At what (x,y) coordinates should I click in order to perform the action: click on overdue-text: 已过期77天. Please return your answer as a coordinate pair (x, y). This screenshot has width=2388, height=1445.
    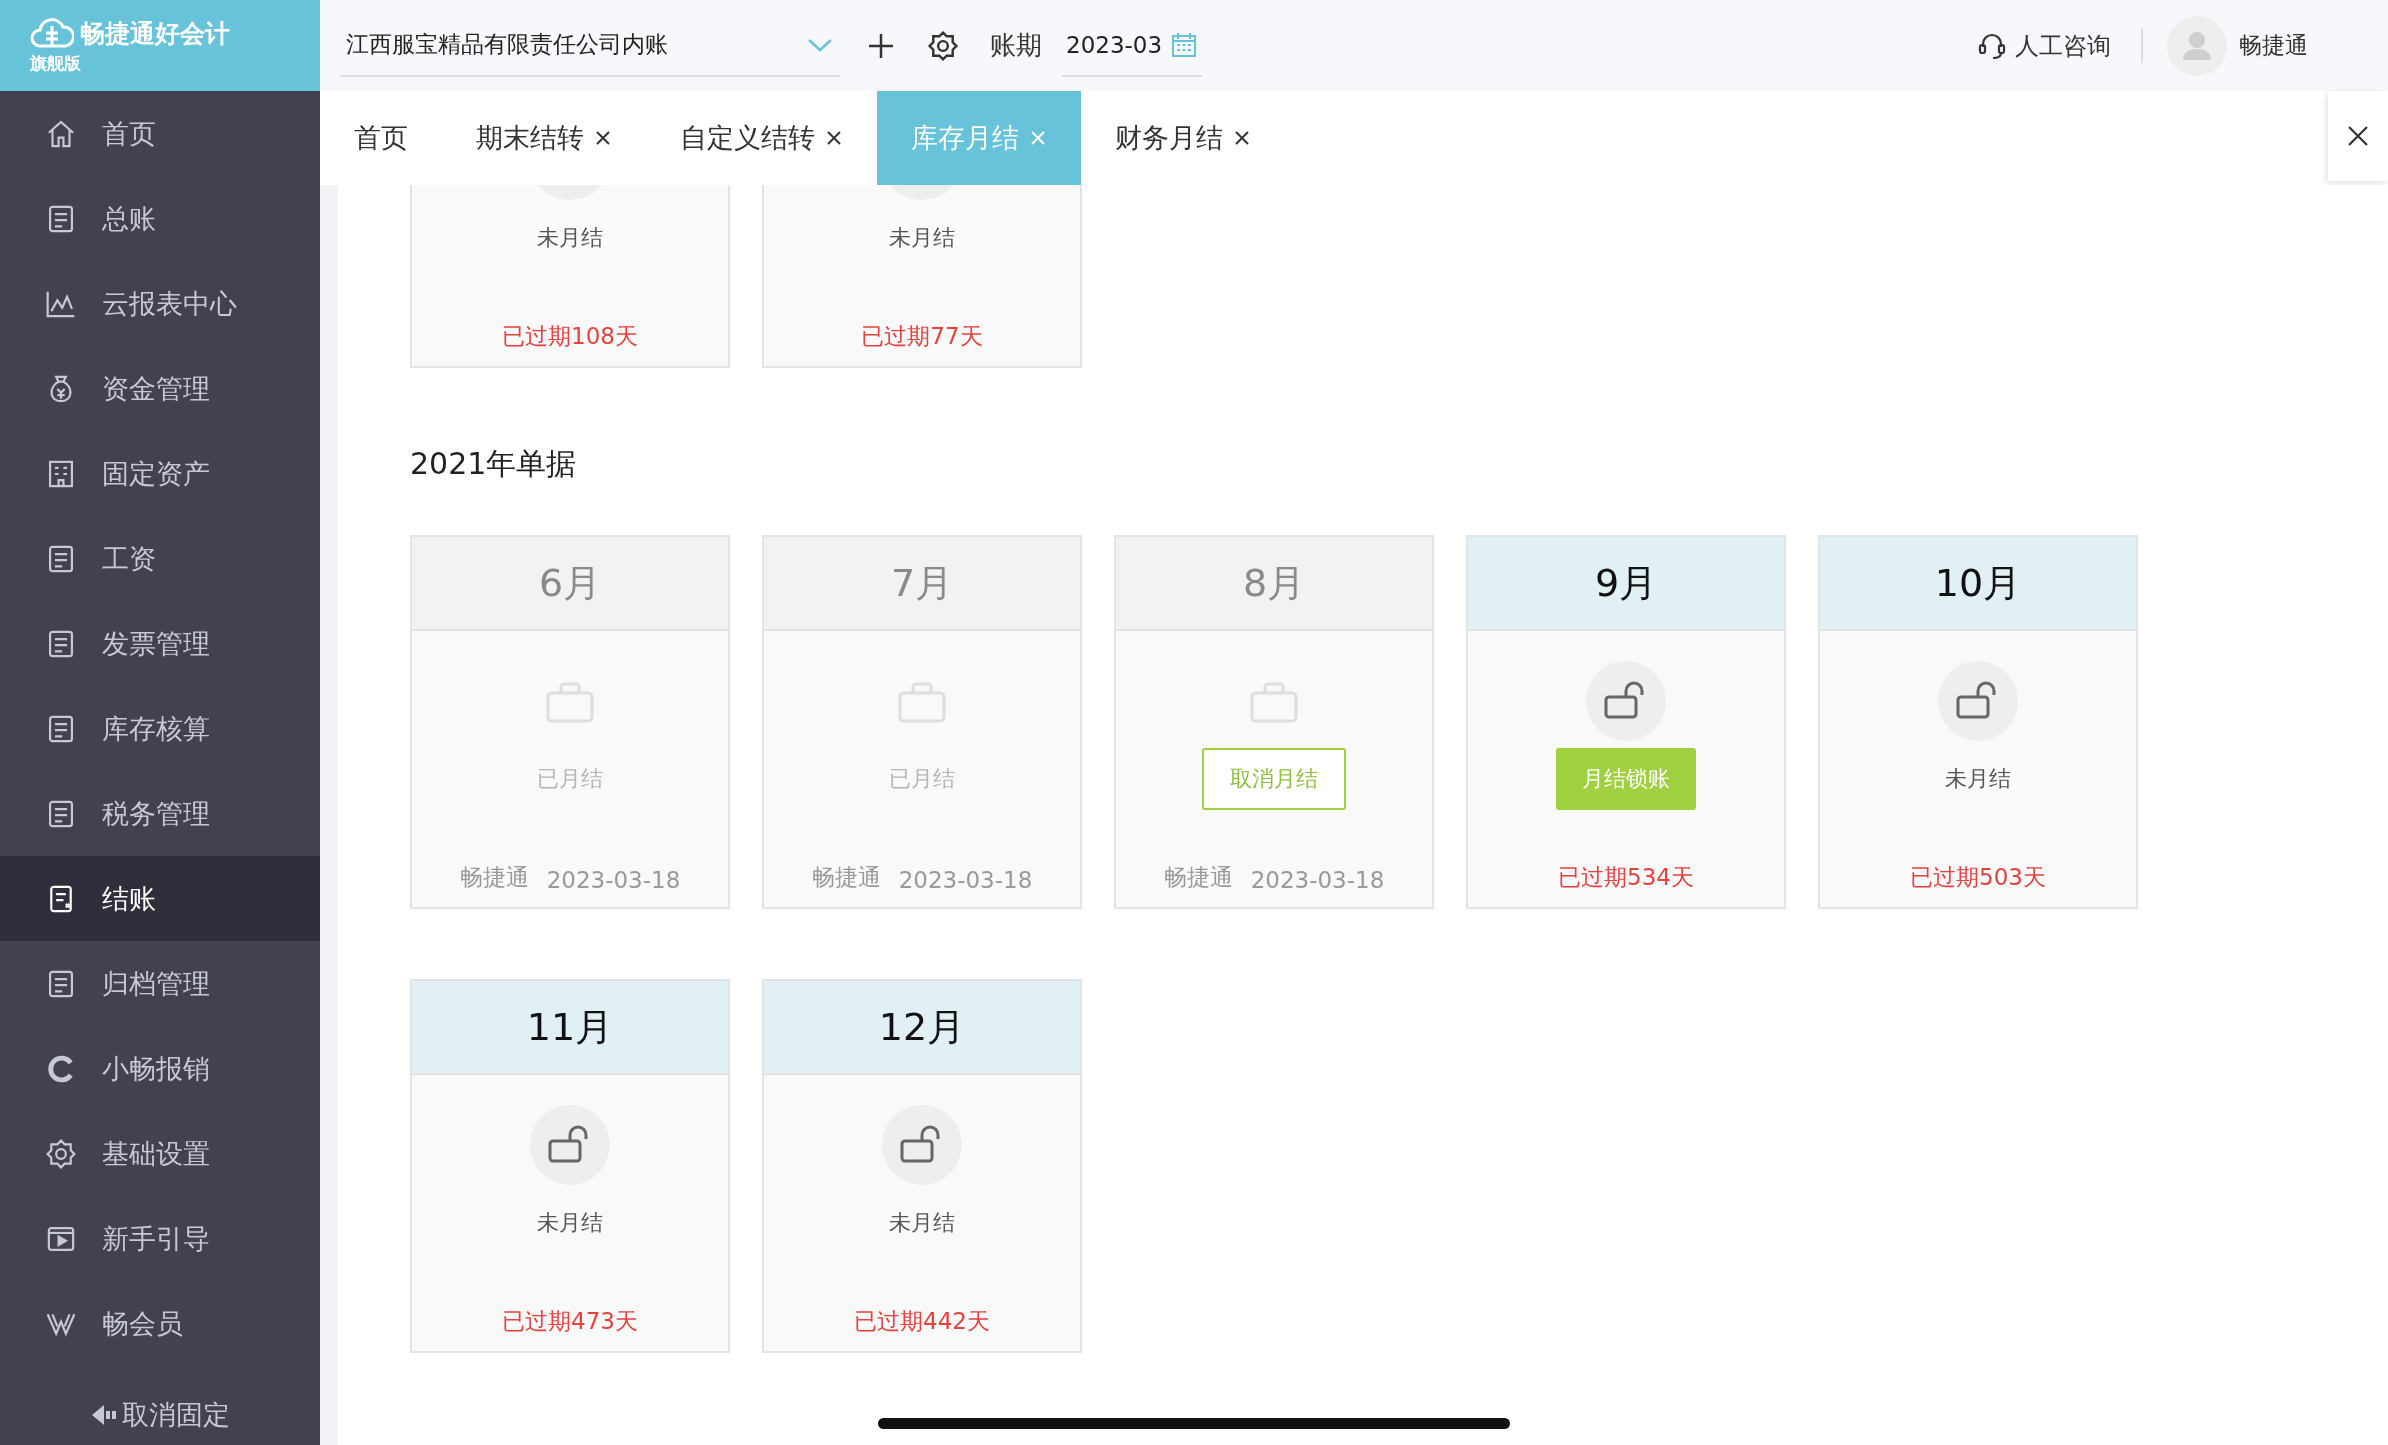
    Looking at the image, I should click on (922, 336).